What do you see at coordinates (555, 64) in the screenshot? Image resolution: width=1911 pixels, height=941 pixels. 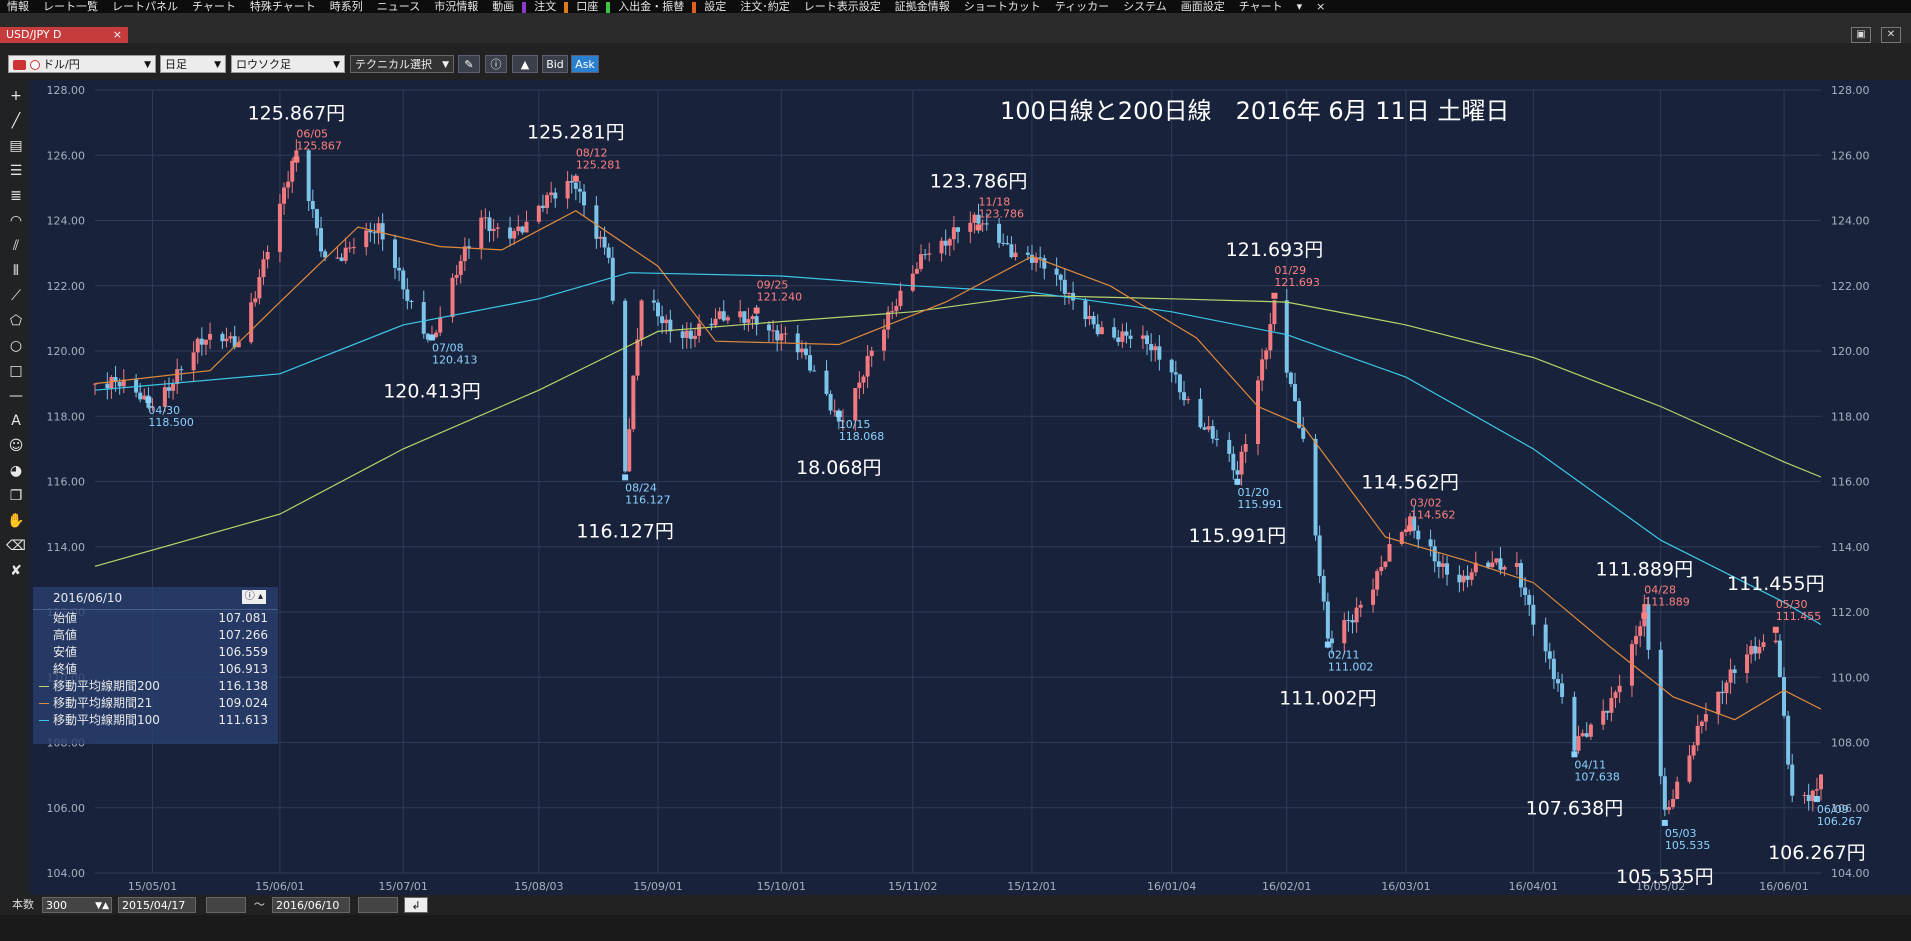 I see `bid-button: Bid` at bounding box center [555, 64].